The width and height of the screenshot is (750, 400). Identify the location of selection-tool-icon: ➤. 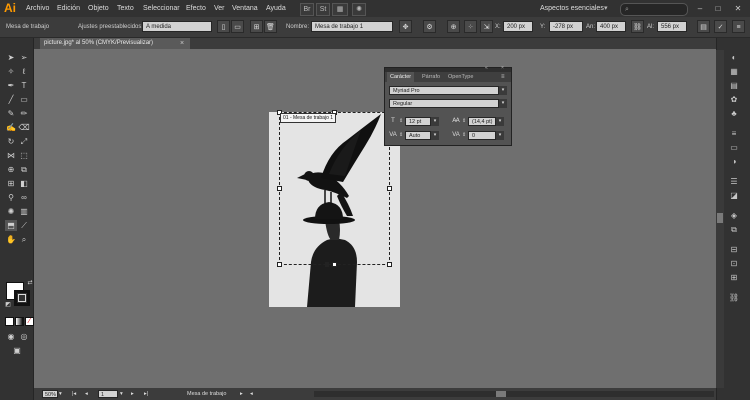
(11, 57).